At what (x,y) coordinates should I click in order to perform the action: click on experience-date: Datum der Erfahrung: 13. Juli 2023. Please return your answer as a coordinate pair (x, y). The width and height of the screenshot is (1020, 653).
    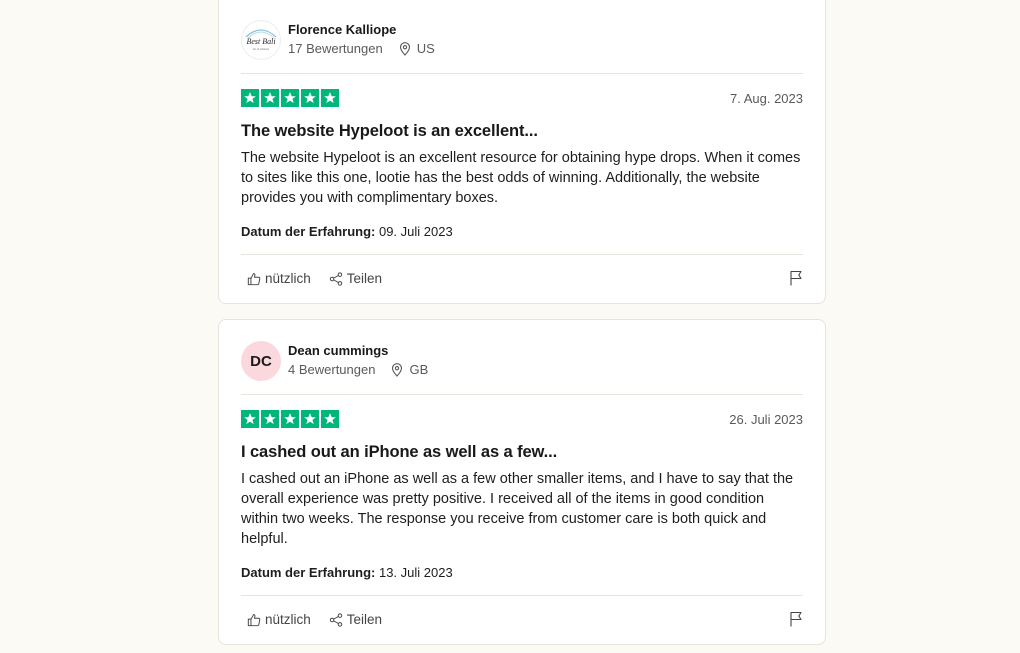
    Looking at the image, I should click on (347, 572).